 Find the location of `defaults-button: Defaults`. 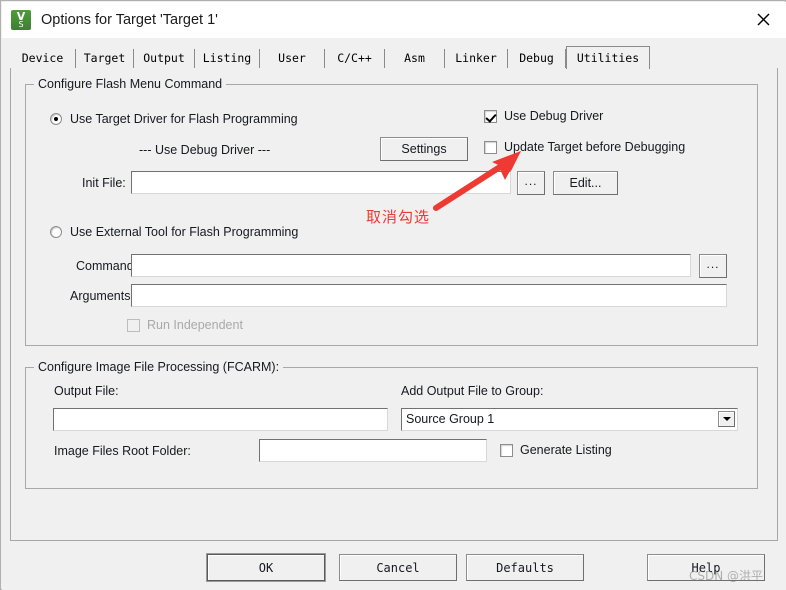

defaults-button: Defaults is located at coordinates (525, 567).